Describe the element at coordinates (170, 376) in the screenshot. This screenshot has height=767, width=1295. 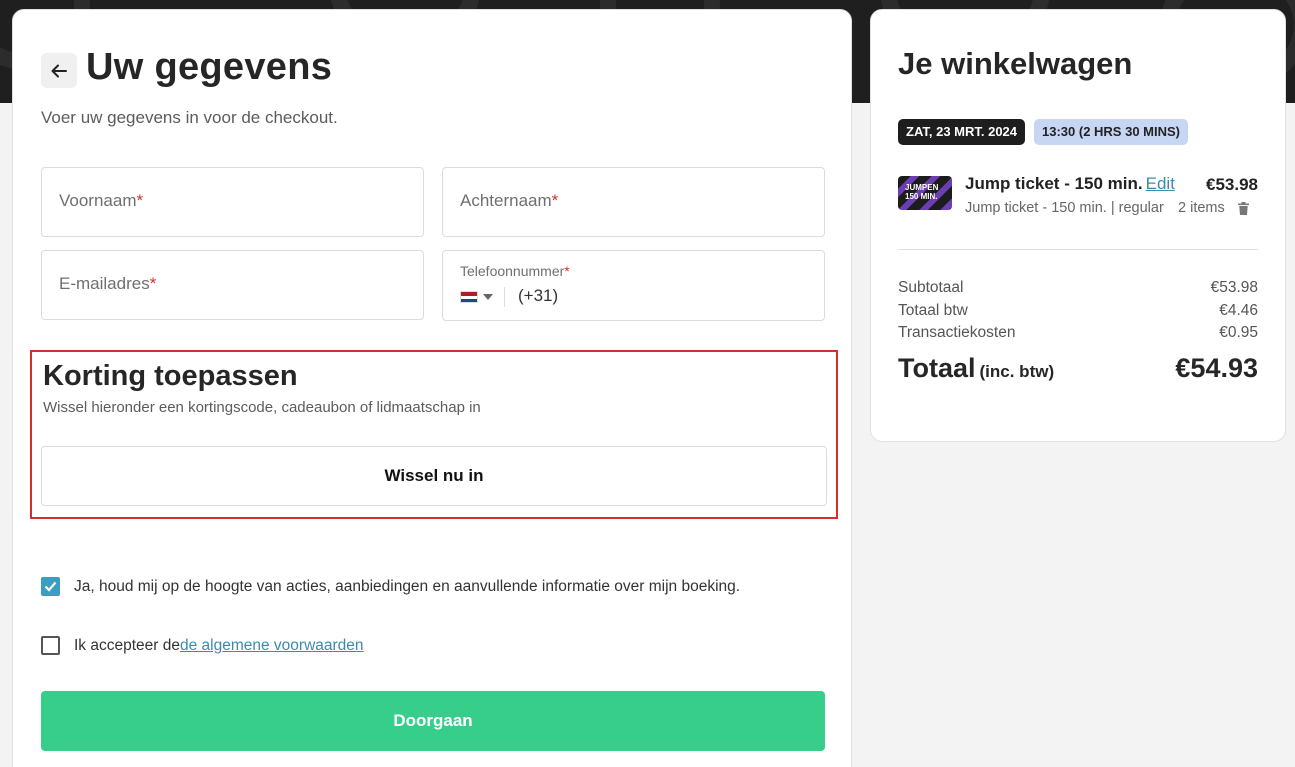
I see `discount-title: Korting toepassen` at that location.